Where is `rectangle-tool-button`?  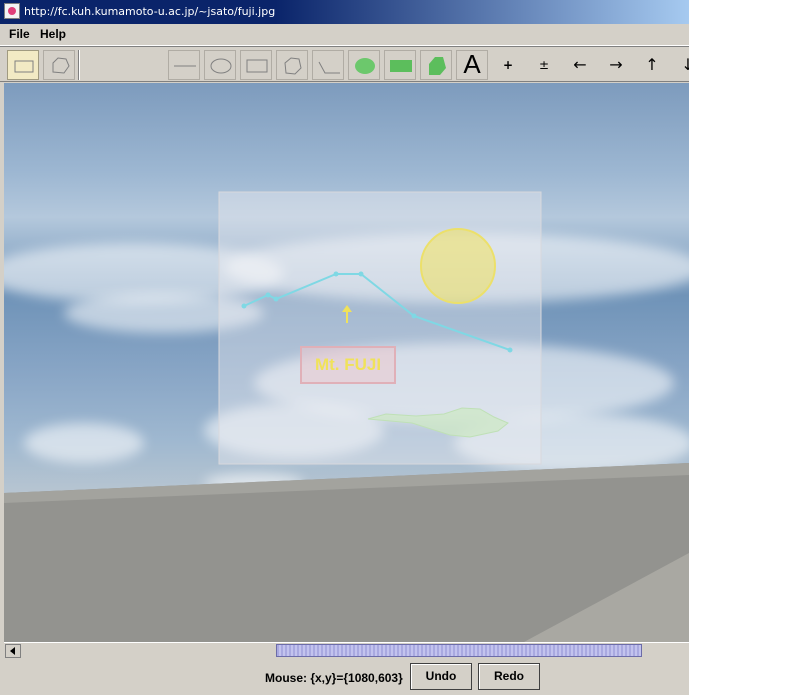 rectangle-tool-button is located at coordinates (256, 65).